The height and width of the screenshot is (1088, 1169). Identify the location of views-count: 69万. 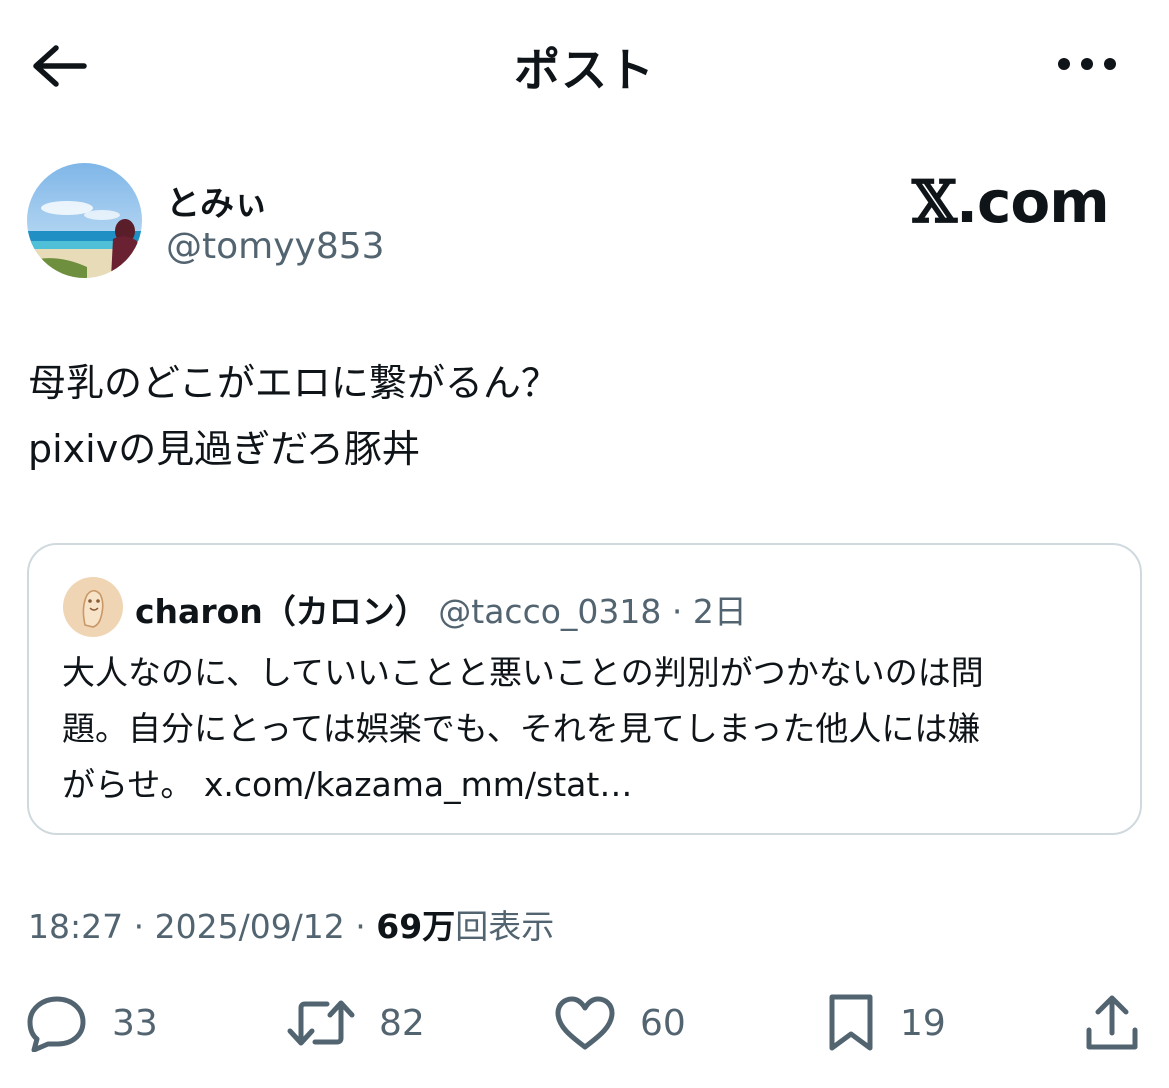
(416, 926).